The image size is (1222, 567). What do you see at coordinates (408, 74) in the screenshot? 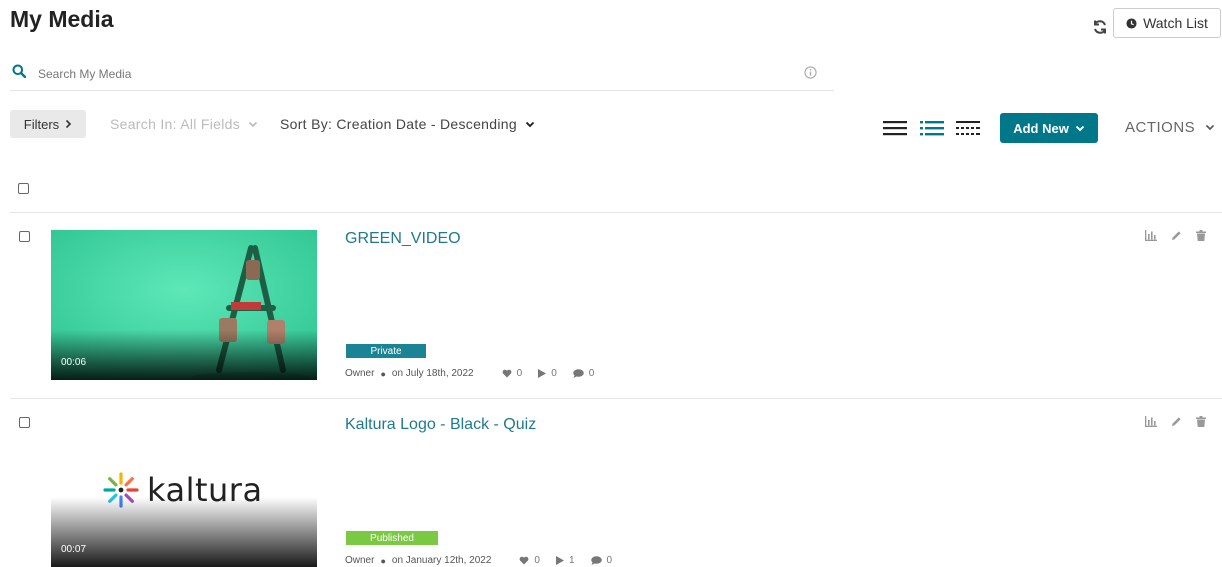
I see `search-input` at bounding box center [408, 74].